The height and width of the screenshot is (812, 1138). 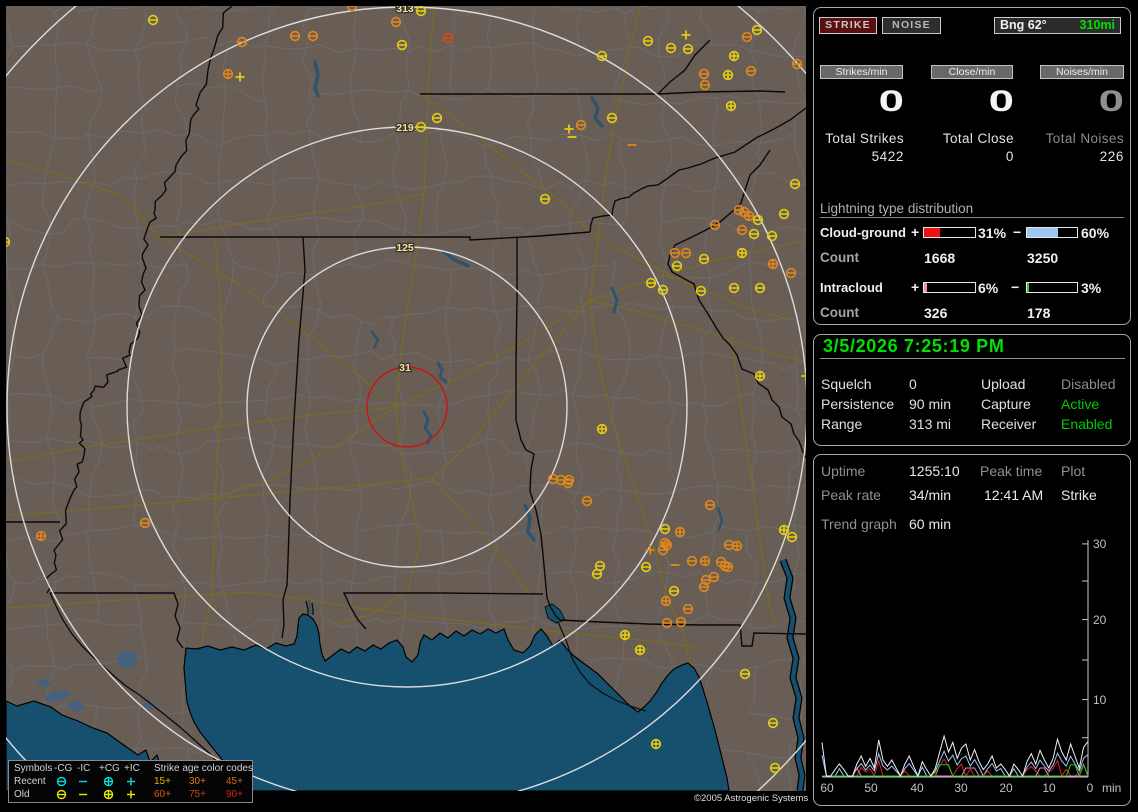 I want to click on svg-text: 313, so click(x=405, y=10).